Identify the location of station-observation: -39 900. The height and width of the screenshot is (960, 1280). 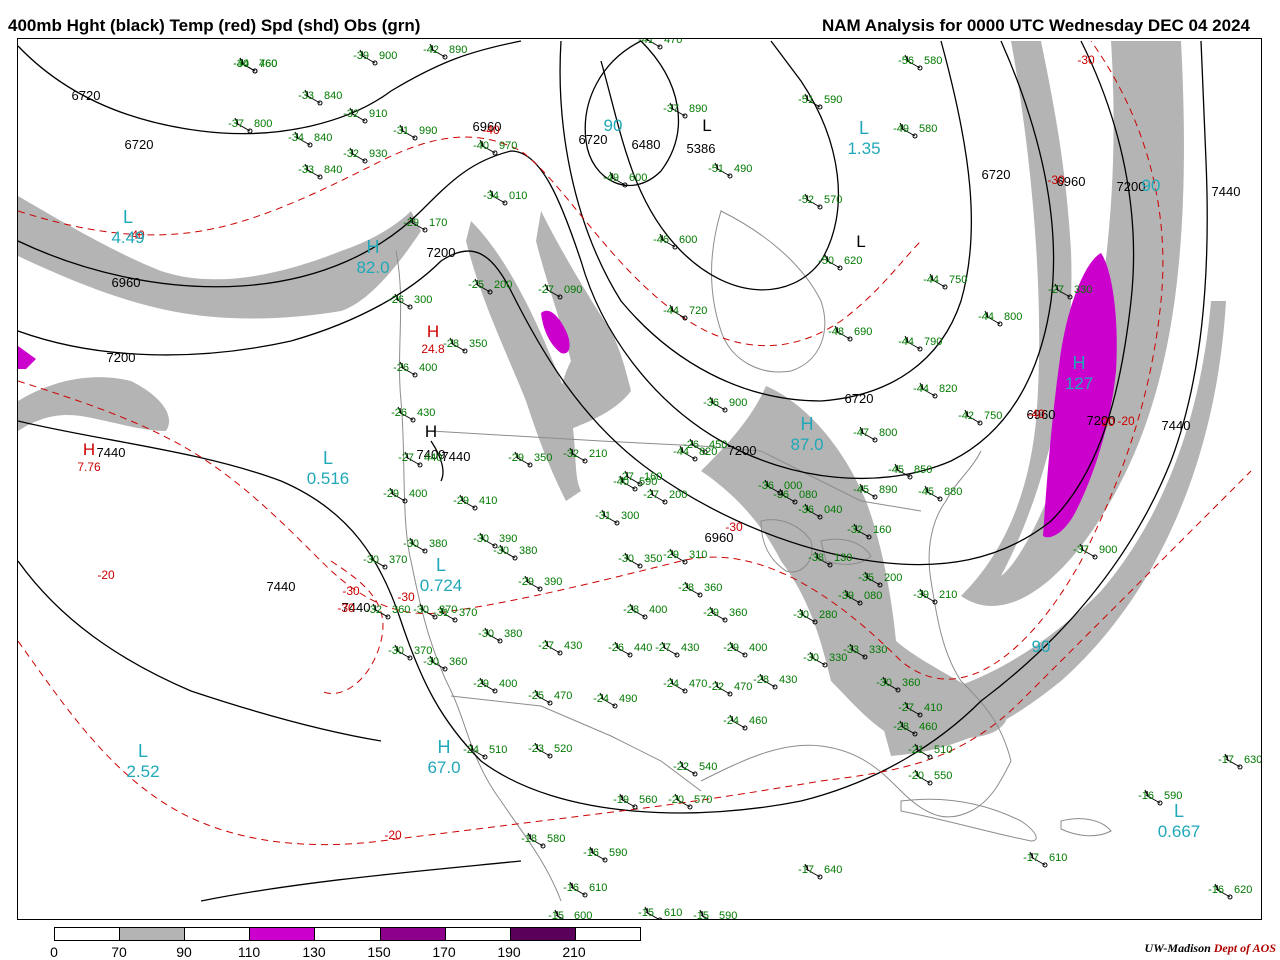
(375, 57).